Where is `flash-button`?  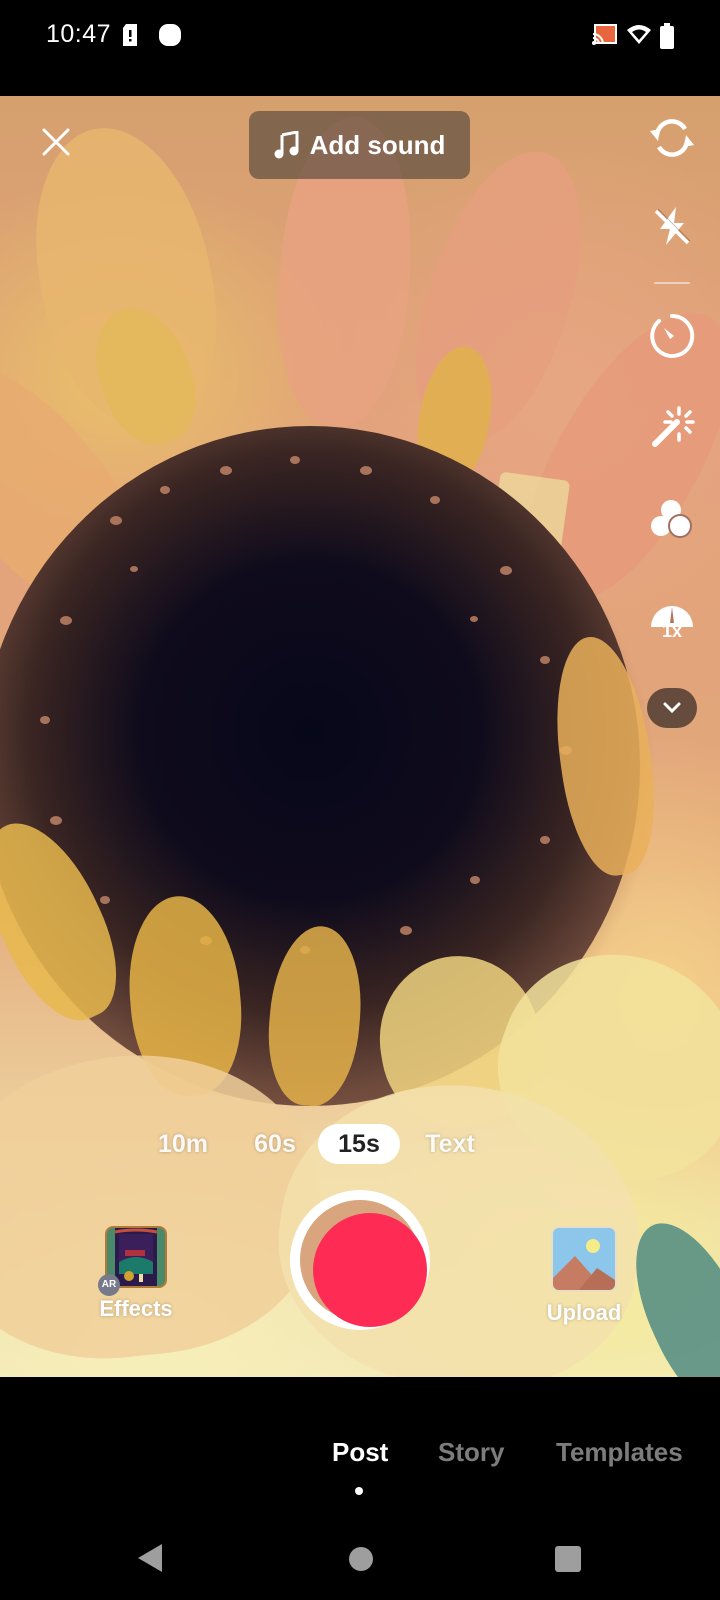
flash-button is located at coordinates (672, 226).